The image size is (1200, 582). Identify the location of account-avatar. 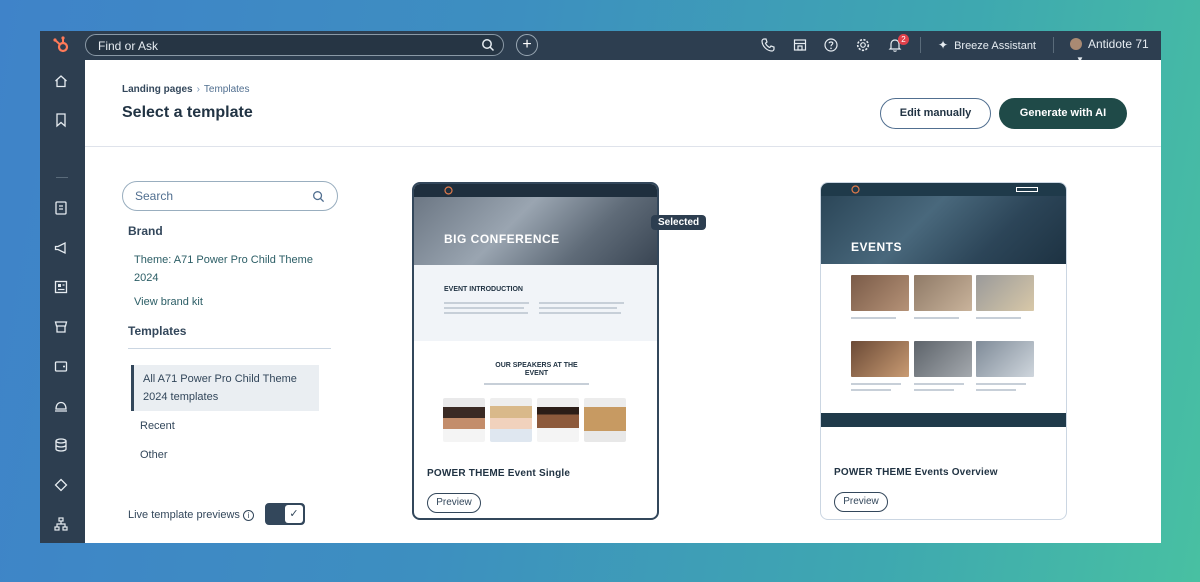
(1076, 44).